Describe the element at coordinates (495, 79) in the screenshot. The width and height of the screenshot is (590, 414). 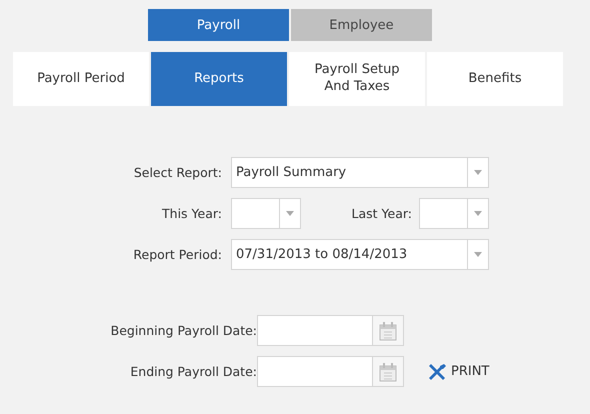
I see `tab: Benefits` at that location.